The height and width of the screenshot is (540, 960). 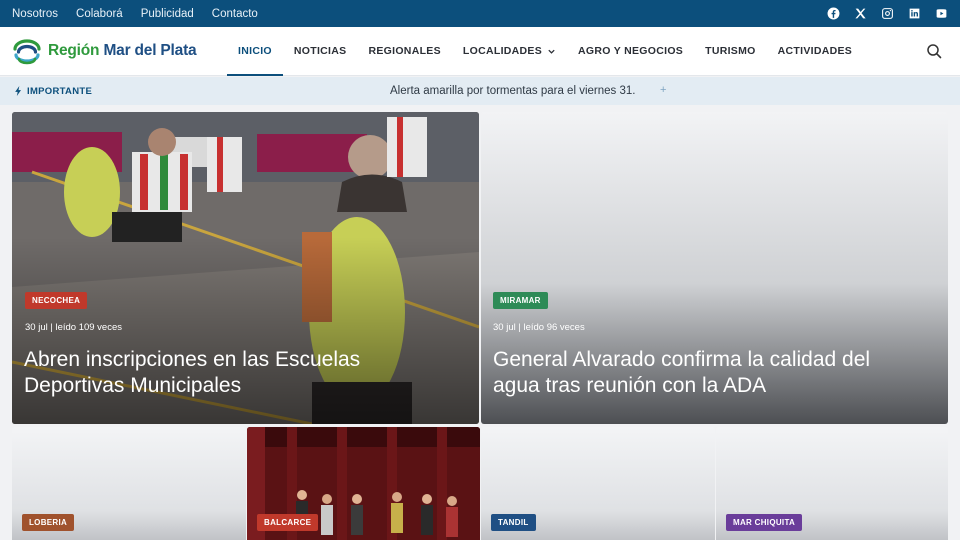 I want to click on card-meta: 30 jul | leído 96 veces, so click(x=539, y=327).